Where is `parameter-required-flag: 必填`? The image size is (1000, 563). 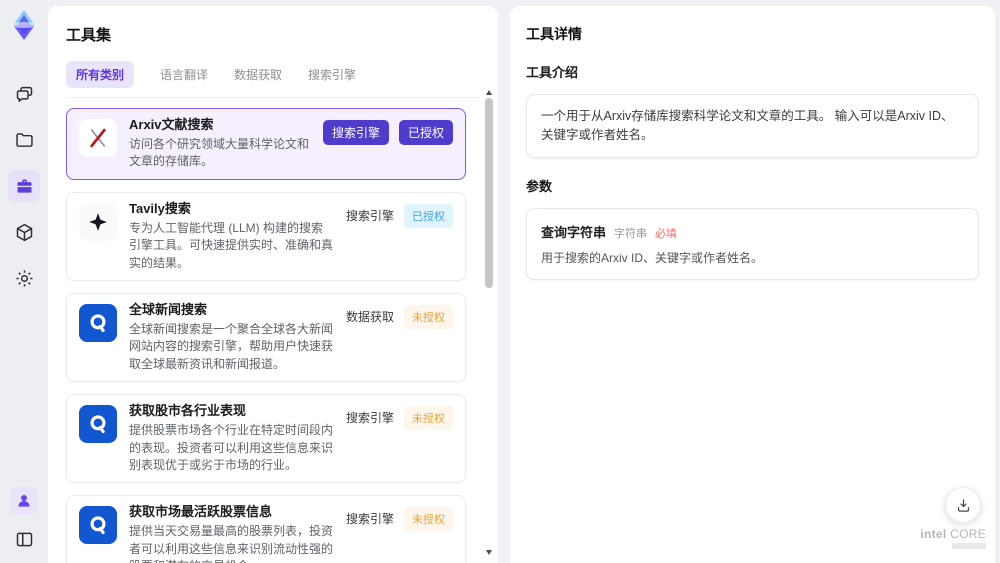 parameter-required-flag: 必填 is located at coordinates (666, 233).